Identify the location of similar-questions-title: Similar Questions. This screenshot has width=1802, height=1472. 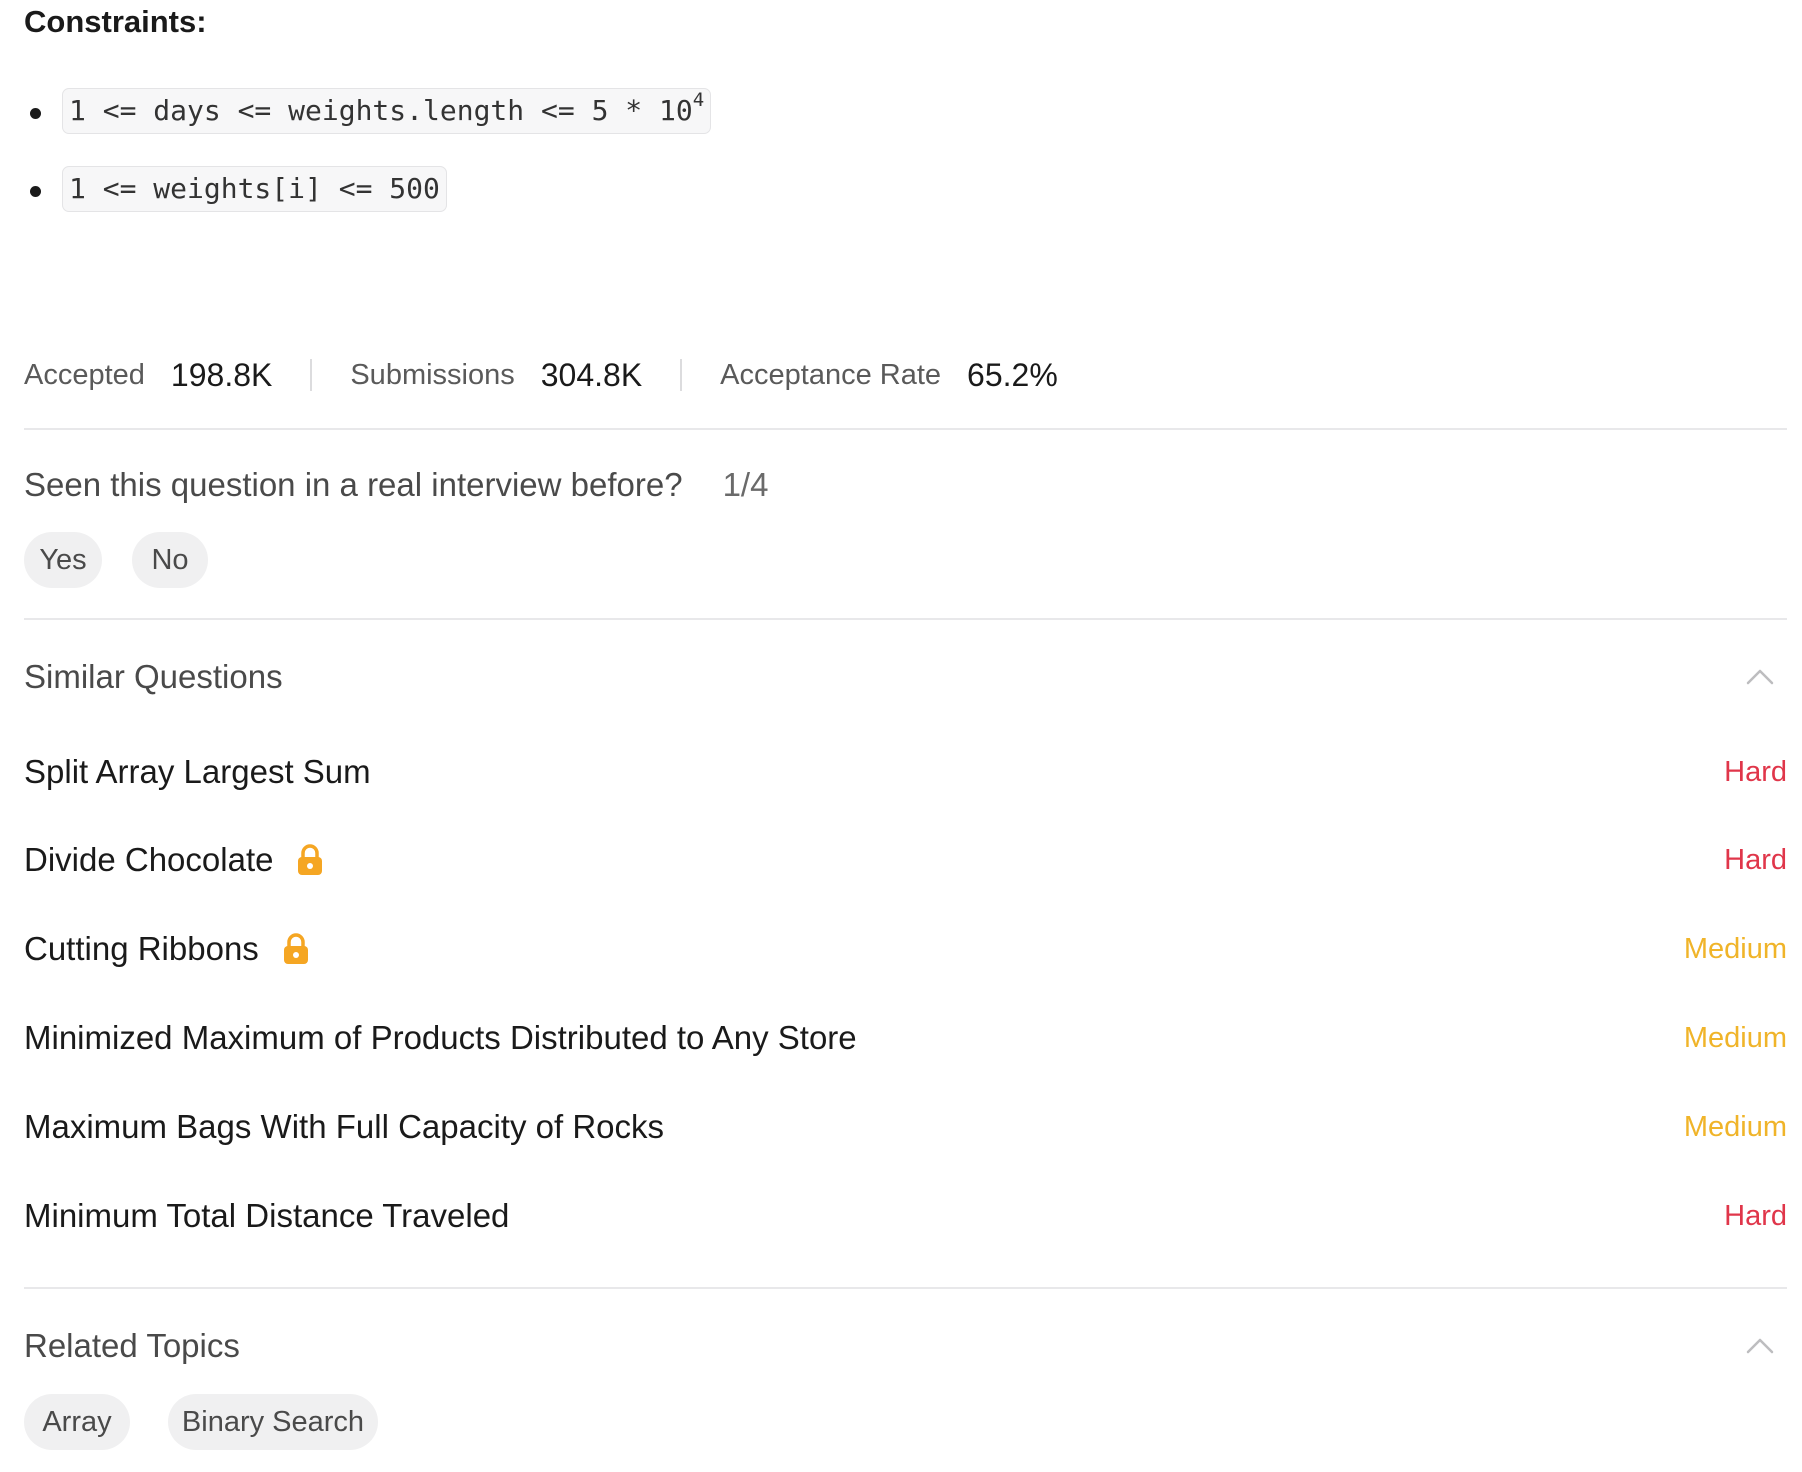
(153, 677).